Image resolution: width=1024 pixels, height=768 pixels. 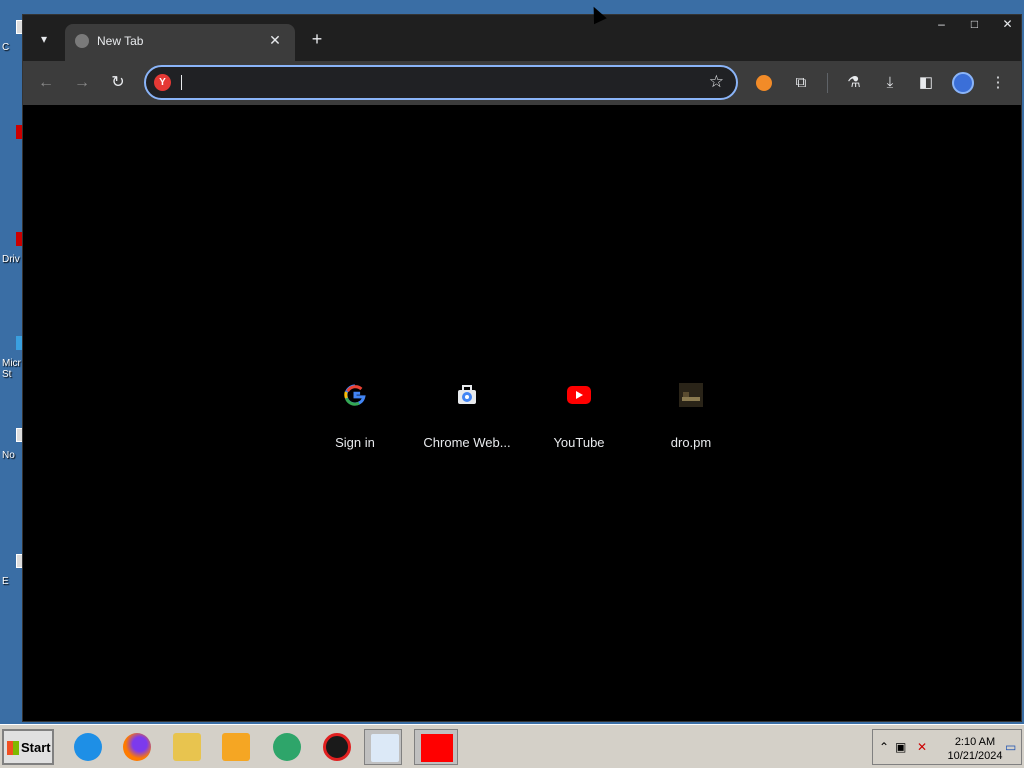 I want to click on shortcut-dro-pm: dro.pm, so click(x=691, y=420).